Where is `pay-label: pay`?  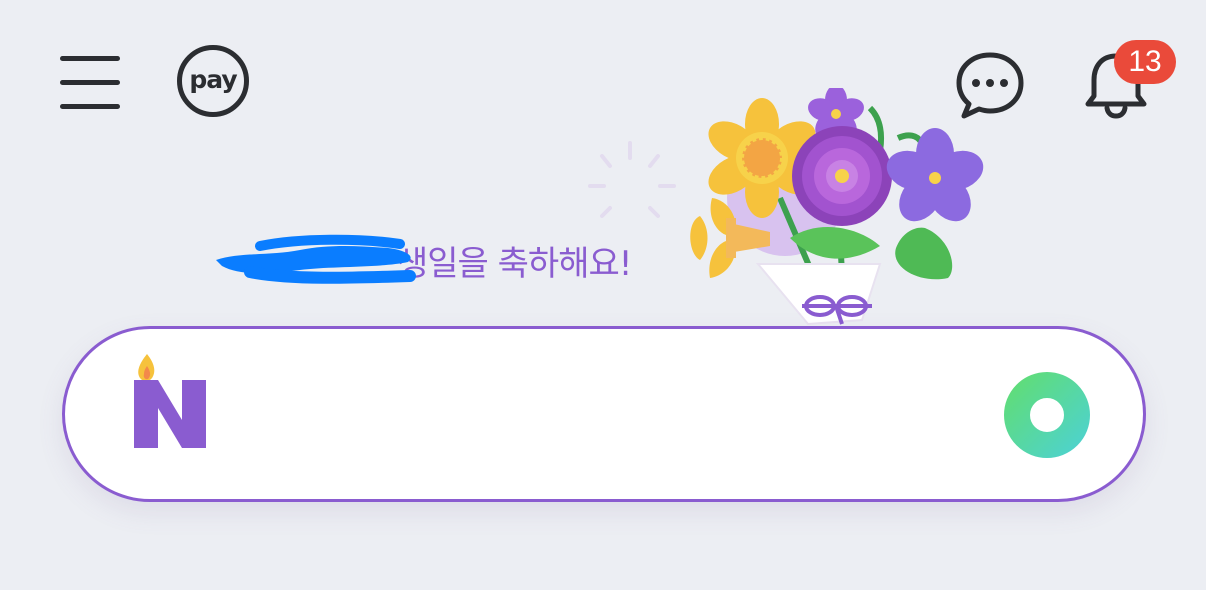 pay-label: pay is located at coordinates (213, 79).